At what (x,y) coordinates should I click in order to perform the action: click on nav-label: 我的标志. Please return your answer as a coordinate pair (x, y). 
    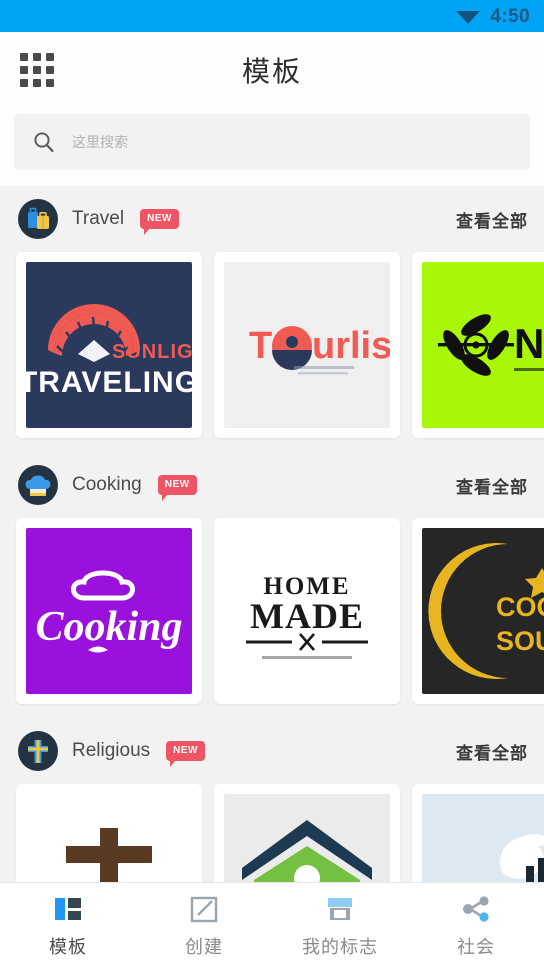
    Looking at the image, I should click on (340, 946).